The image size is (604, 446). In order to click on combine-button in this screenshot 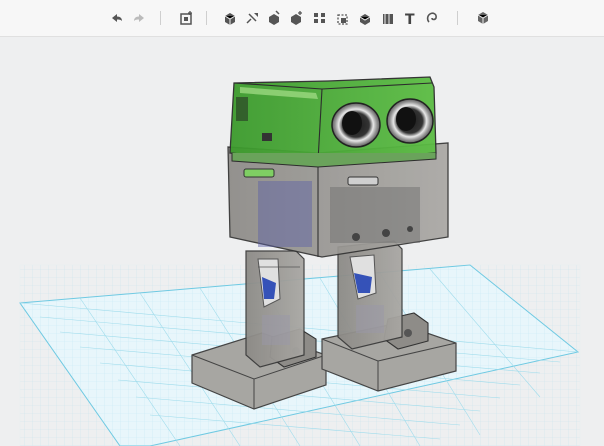, I will do `click(296, 18)`.